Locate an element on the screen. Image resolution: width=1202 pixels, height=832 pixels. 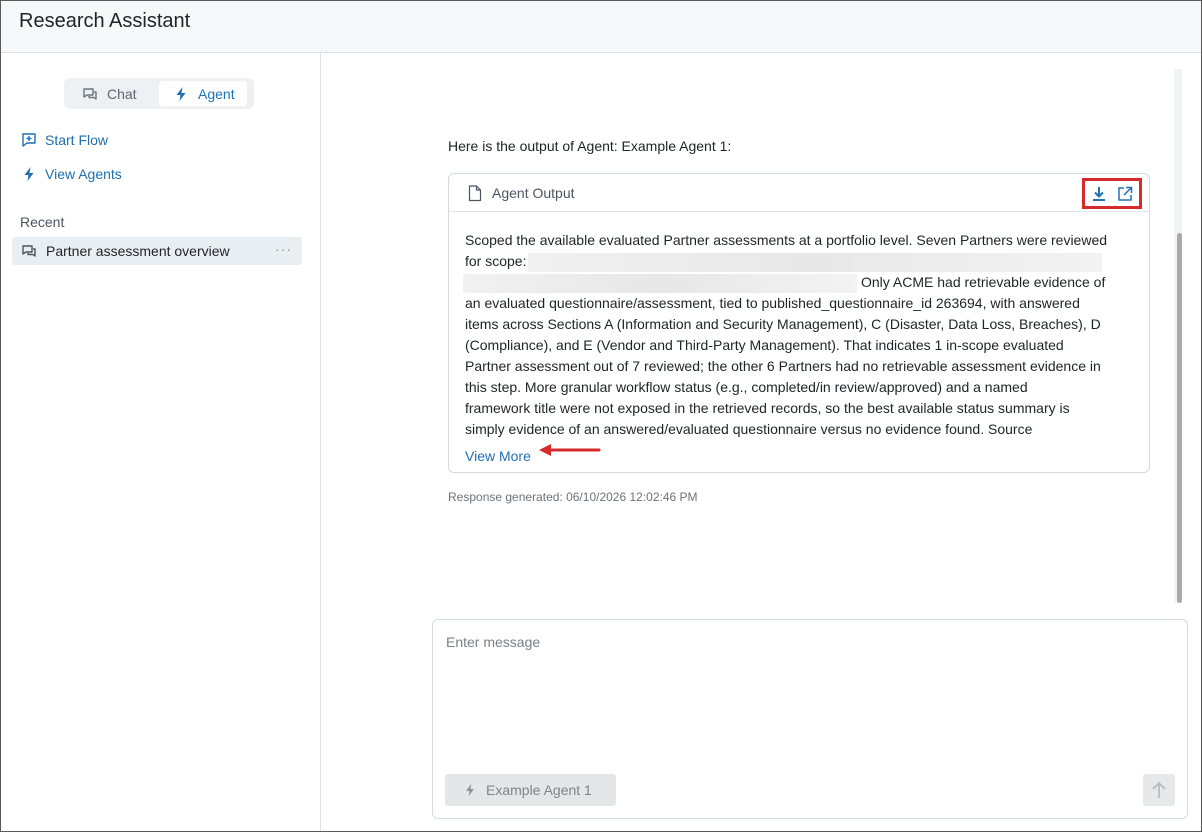
scrollbar-thumb is located at coordinates (1179, 418).